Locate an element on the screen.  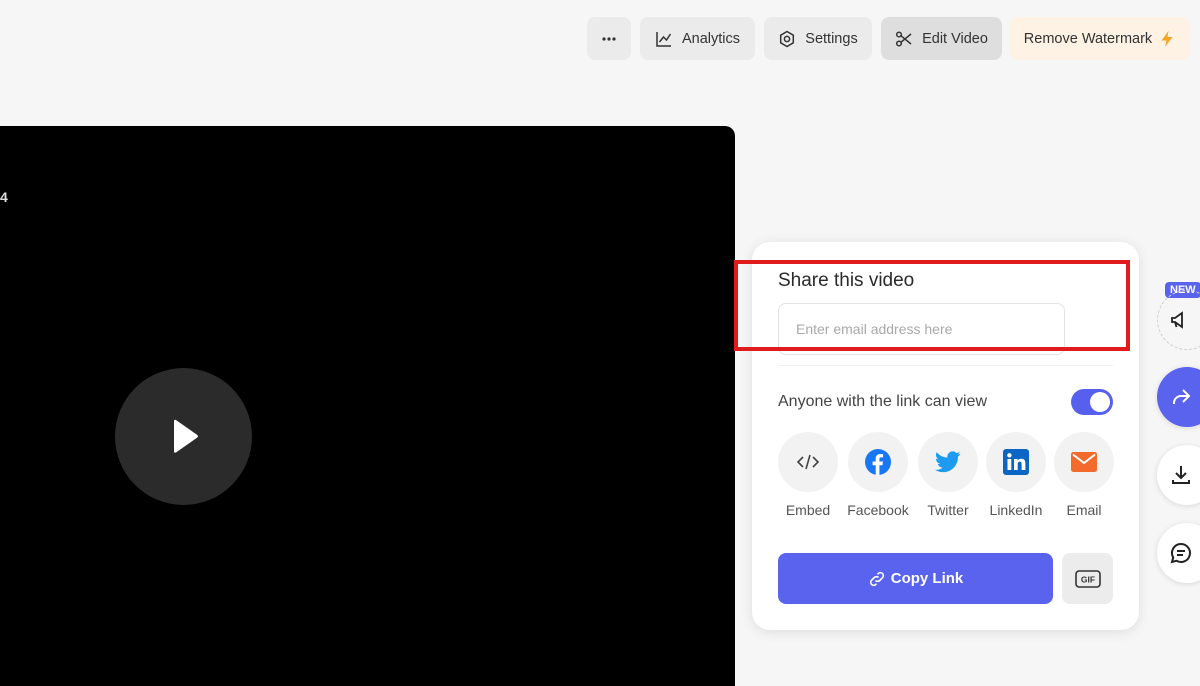
linkedin-circle is located at coordinates (1016, 462).